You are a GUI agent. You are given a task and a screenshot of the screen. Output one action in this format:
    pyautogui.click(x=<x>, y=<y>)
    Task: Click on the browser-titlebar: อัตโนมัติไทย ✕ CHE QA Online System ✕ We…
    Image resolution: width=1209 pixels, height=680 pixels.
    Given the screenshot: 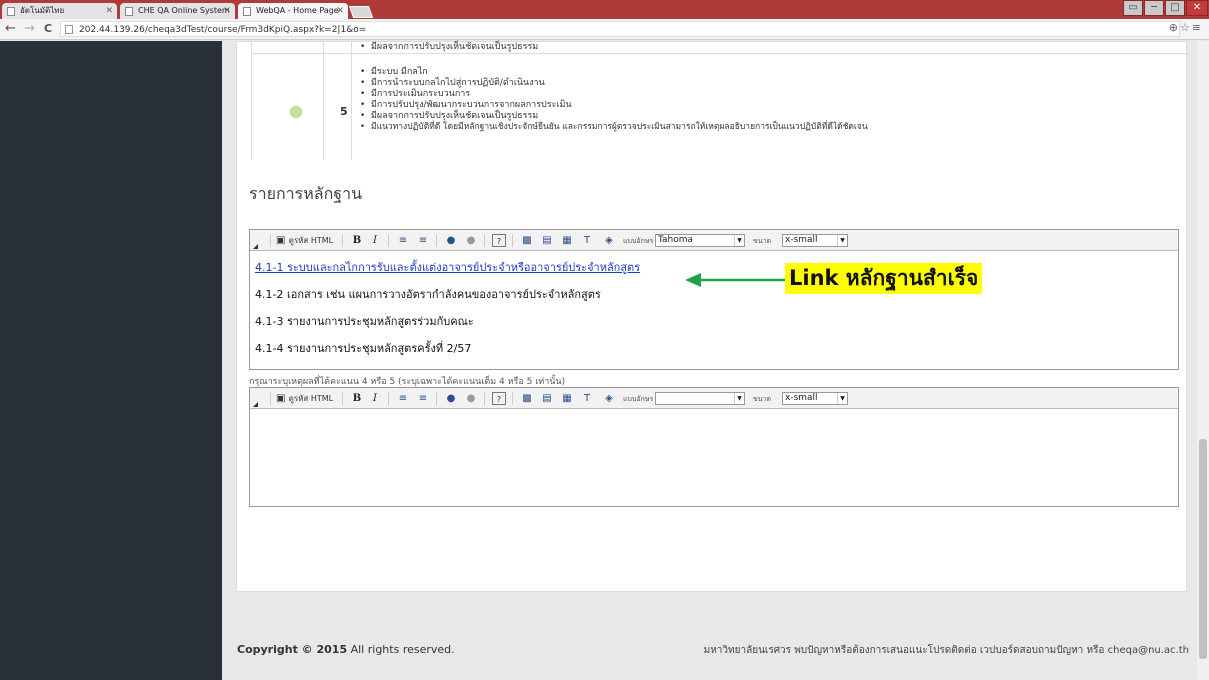 What is the action you would take?
    pyautogui.click(x=604, y=9)
    